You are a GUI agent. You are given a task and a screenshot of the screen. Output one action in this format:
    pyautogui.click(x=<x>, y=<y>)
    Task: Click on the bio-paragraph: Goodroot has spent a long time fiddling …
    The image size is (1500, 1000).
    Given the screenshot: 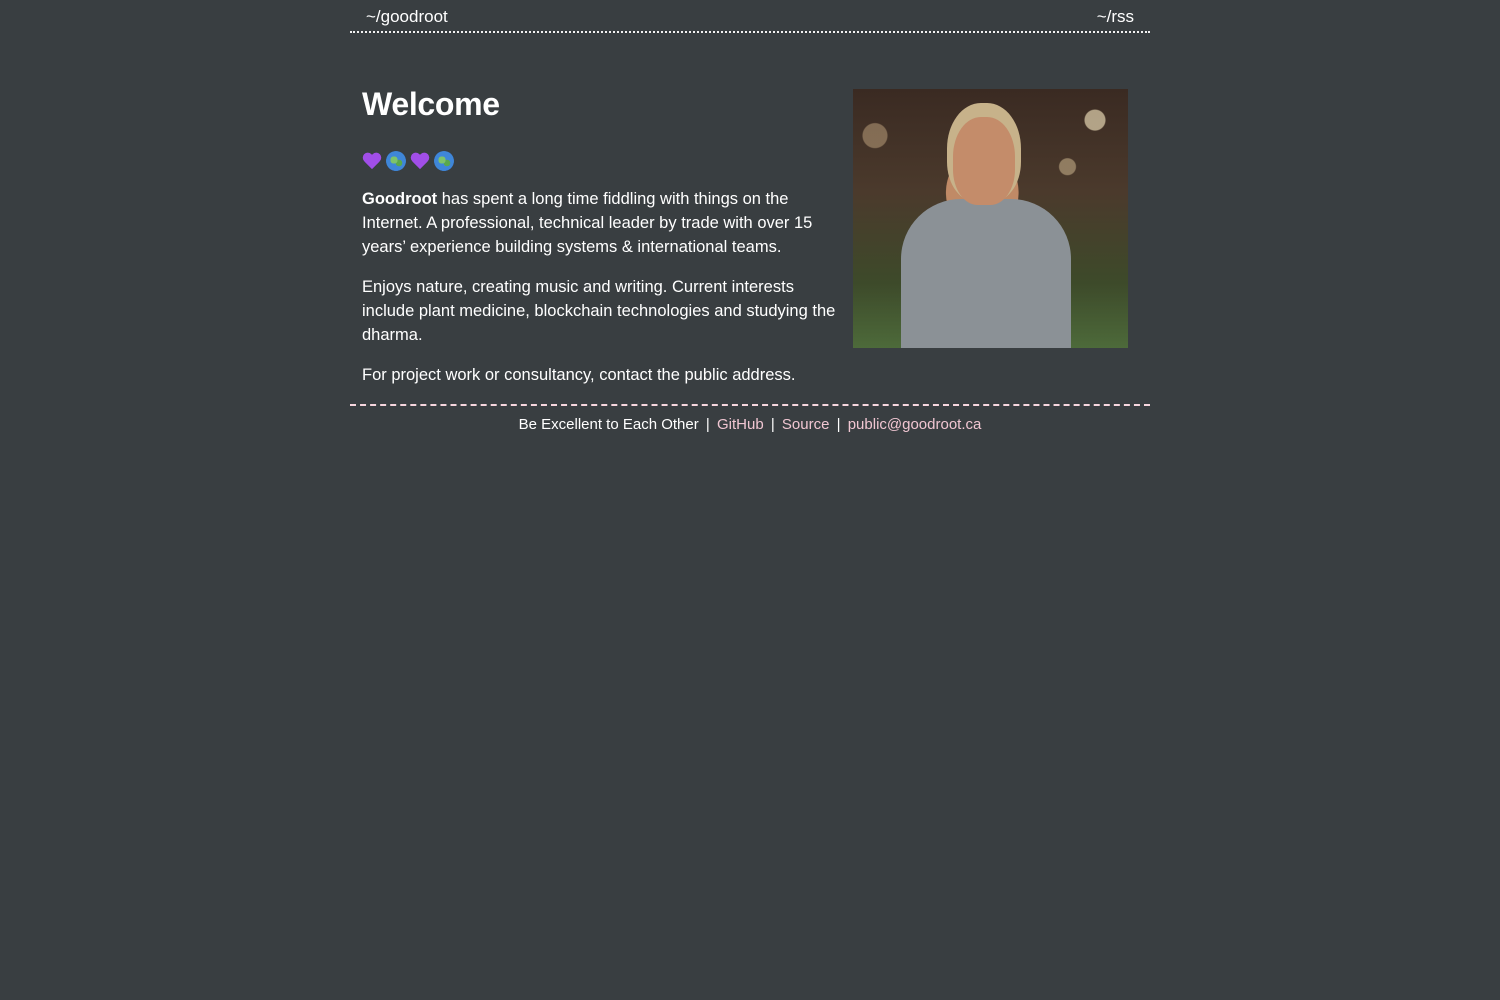 What is the action you would take?
    pyautogui.click(x=601, y=223)
    